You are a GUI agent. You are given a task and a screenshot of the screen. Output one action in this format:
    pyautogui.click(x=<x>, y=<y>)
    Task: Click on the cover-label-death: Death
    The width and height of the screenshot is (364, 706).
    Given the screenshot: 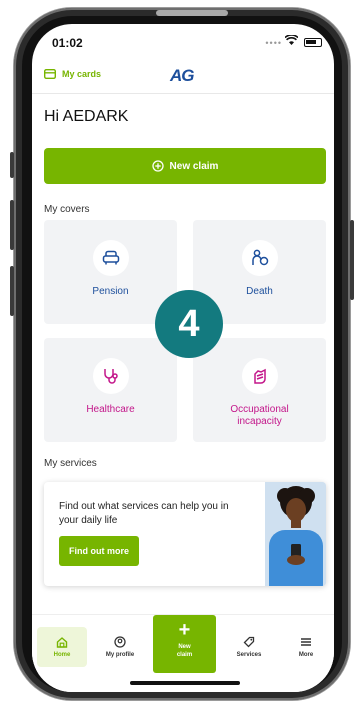 What is the action you would take?
    pyautogui.click(x=259, y=291)
    